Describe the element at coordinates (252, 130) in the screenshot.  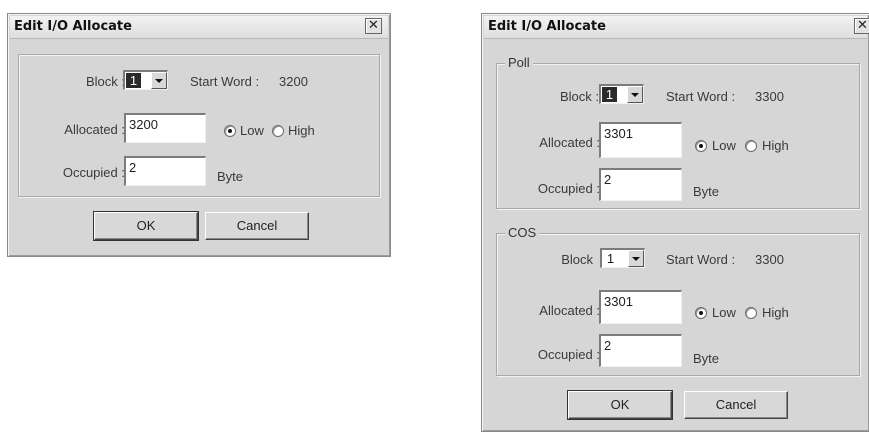
I see `low-radio-label: Low` at that location.